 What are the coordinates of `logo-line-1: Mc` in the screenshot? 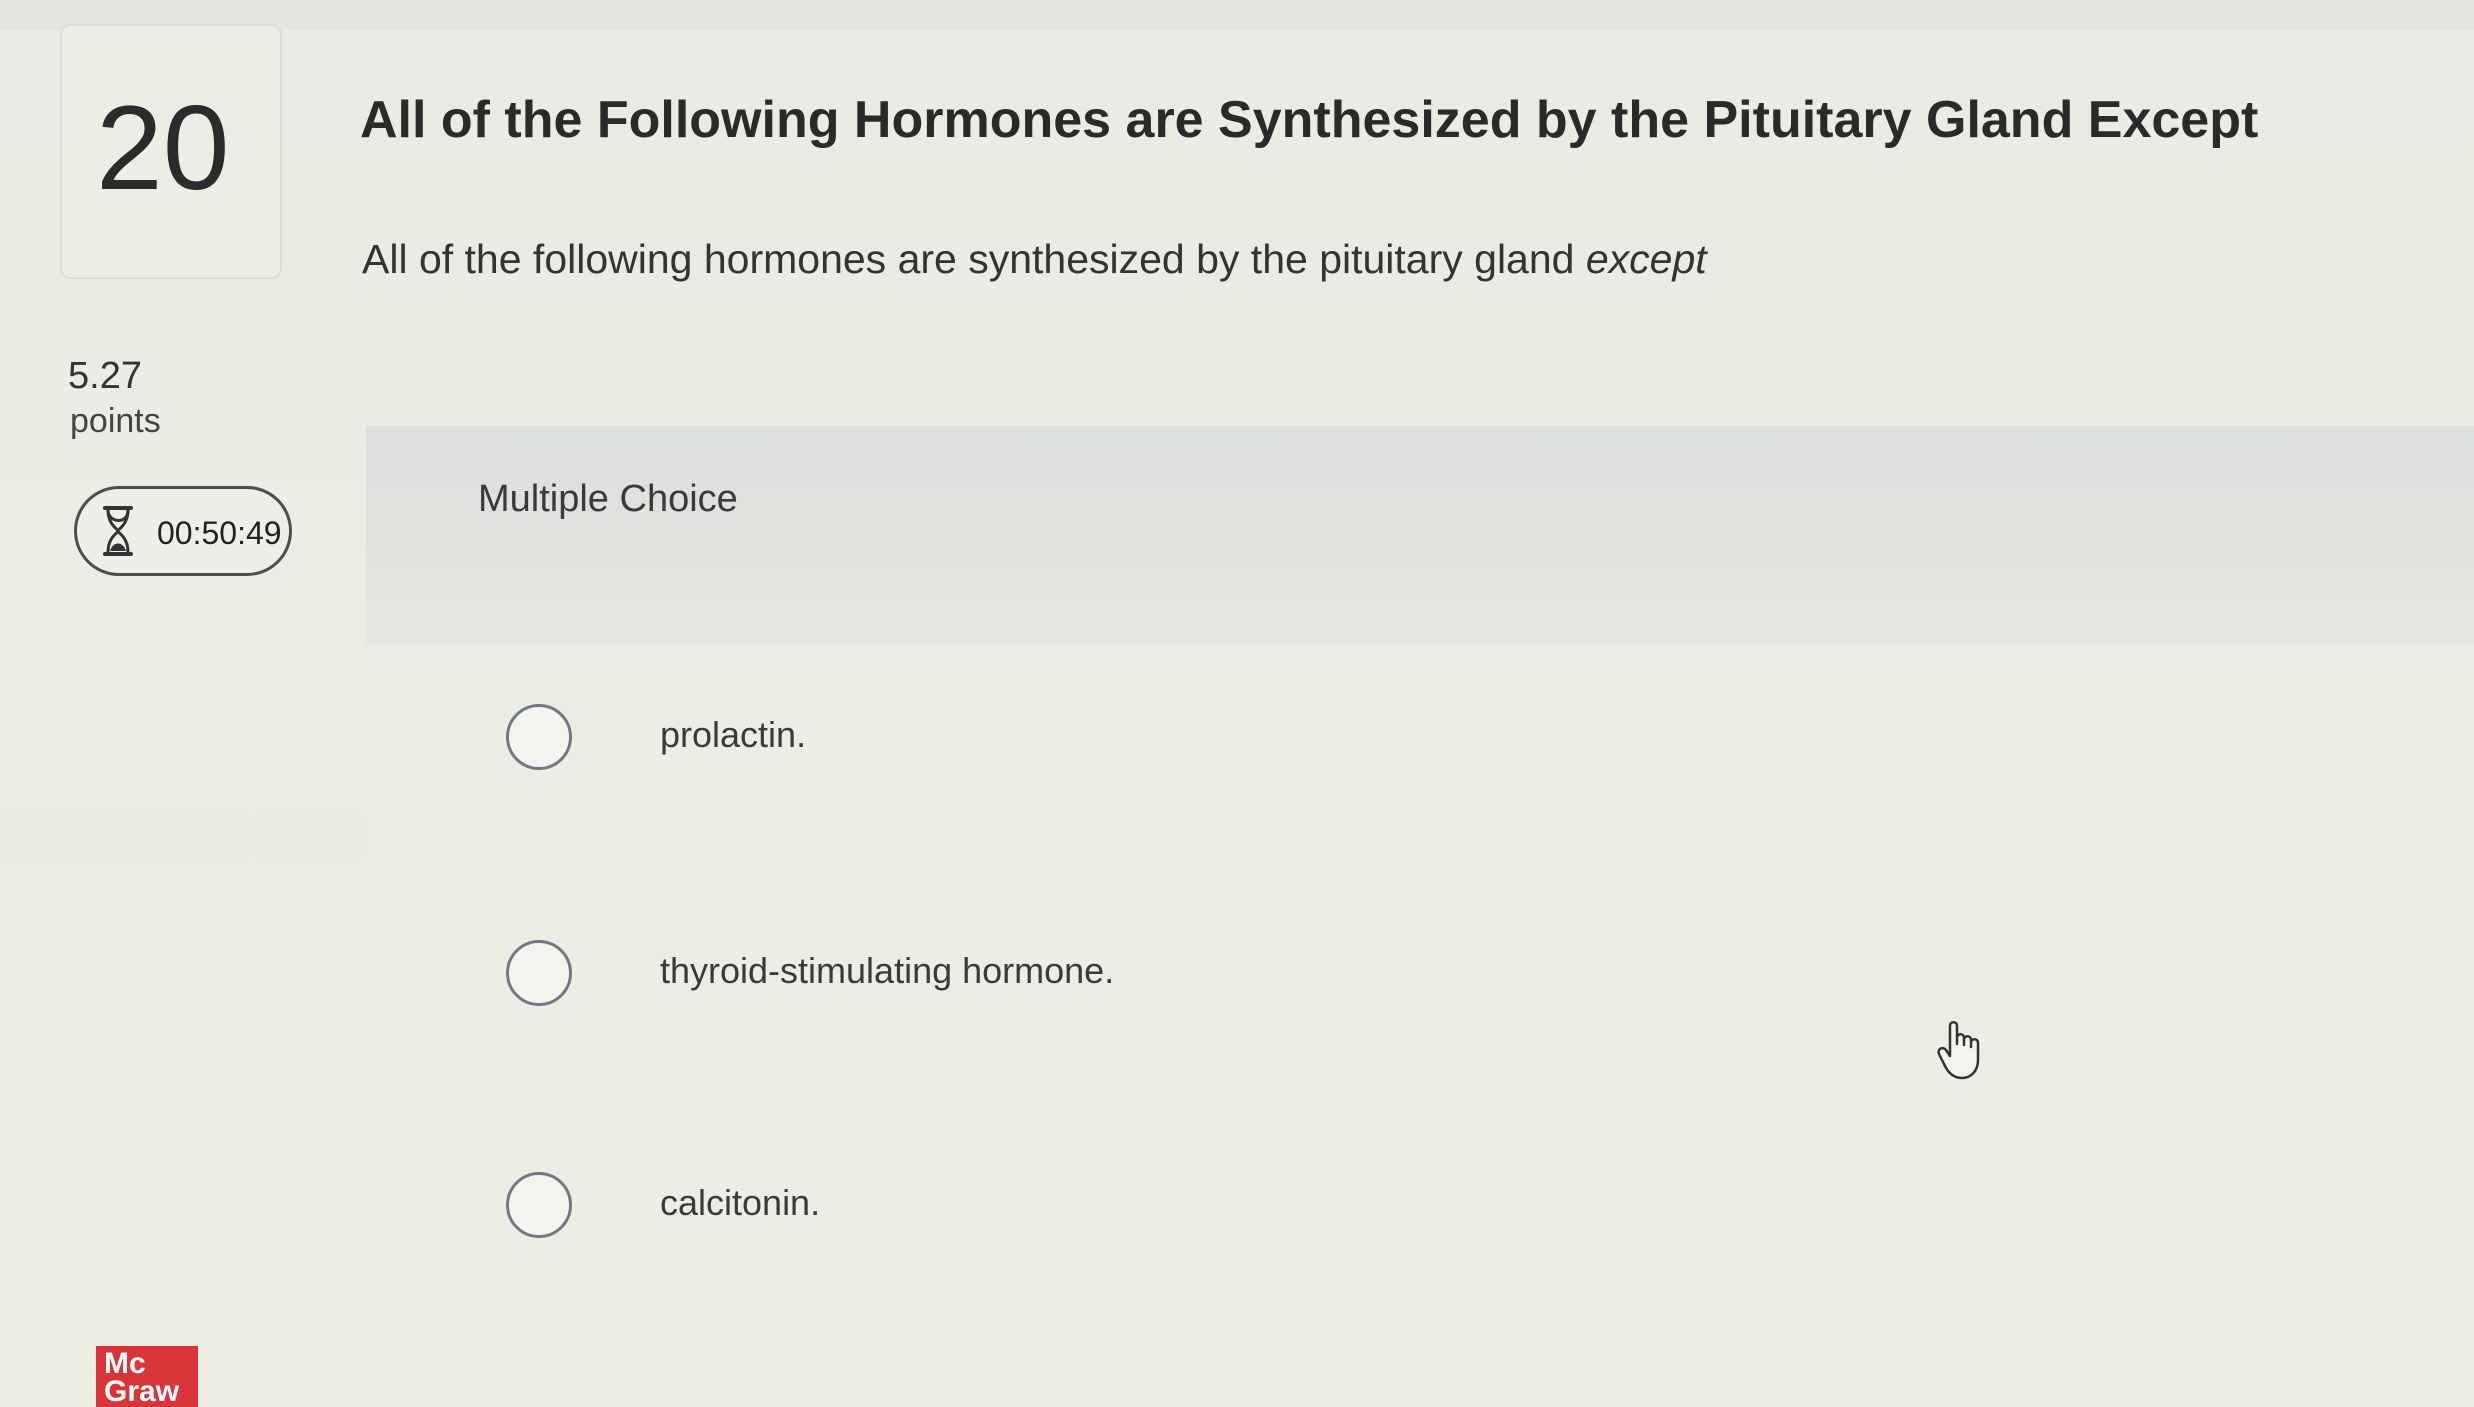 It's located at (125, 1363).